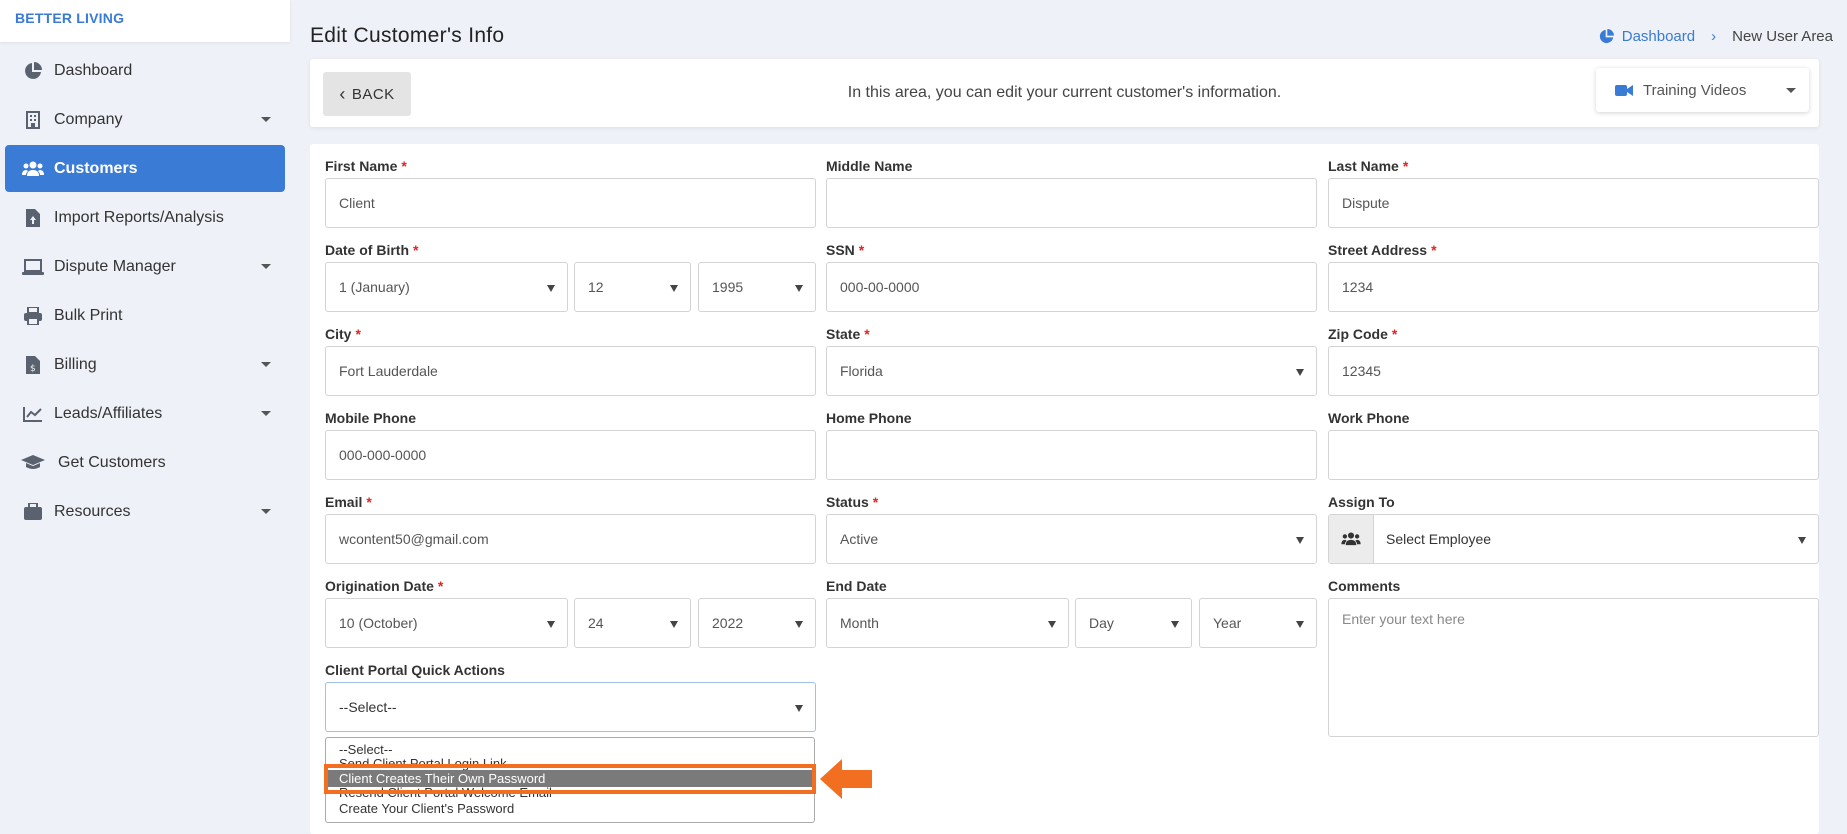 This screenshot has width=1847, height=834. I want to click on sidebar-item-leads-affiliates: Leads/Affiliates, so click(145, 413).